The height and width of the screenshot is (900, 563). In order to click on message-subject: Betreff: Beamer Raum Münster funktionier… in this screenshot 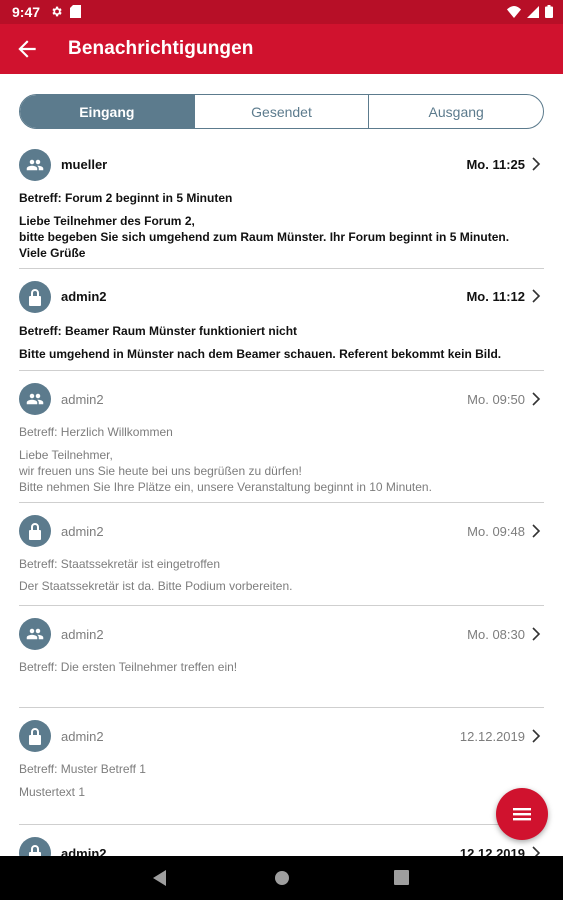, I will do `click(158, 331)`.